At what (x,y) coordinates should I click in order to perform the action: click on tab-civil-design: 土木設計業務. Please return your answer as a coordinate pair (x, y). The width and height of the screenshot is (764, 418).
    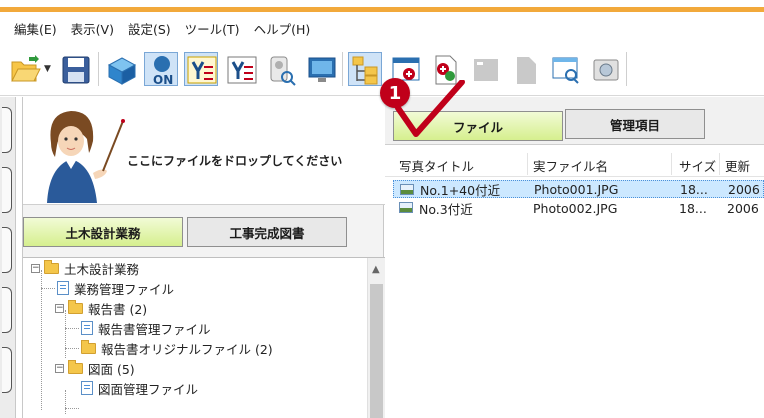
    Looking at the image, I should click on (103, 232).